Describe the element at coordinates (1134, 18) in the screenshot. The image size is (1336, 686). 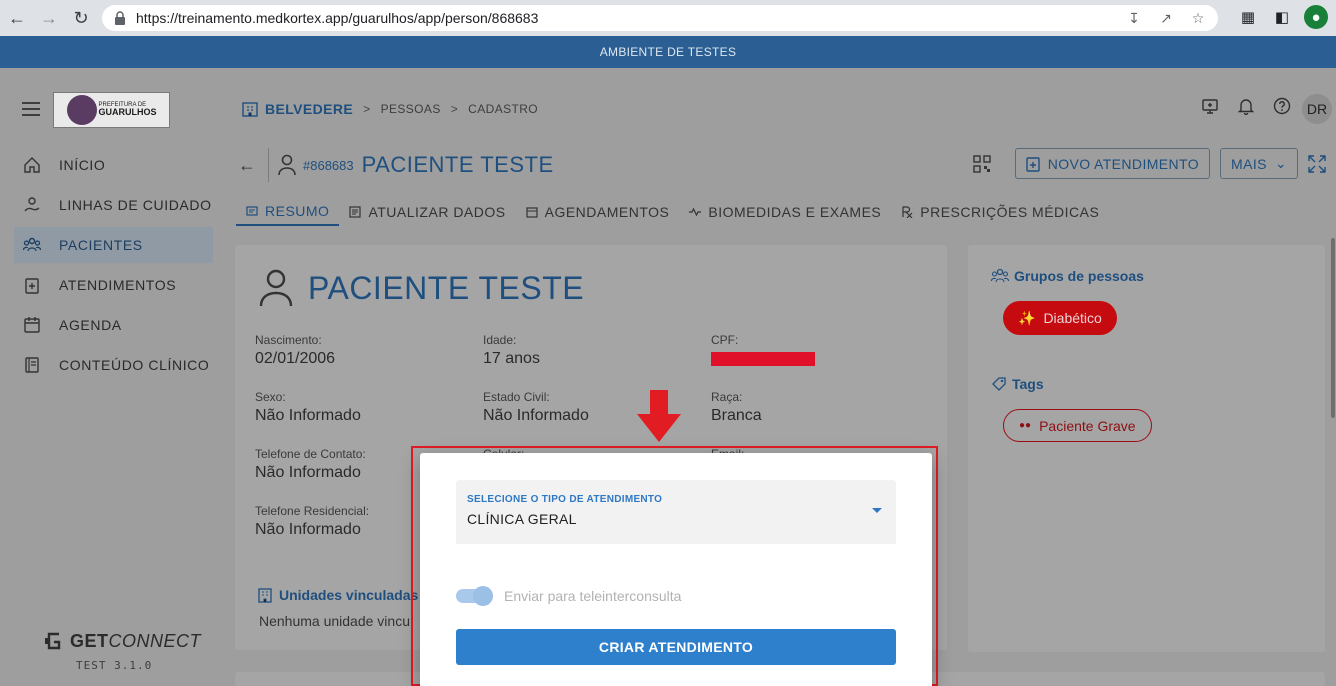
I see `install-icon: ↧` at that location.